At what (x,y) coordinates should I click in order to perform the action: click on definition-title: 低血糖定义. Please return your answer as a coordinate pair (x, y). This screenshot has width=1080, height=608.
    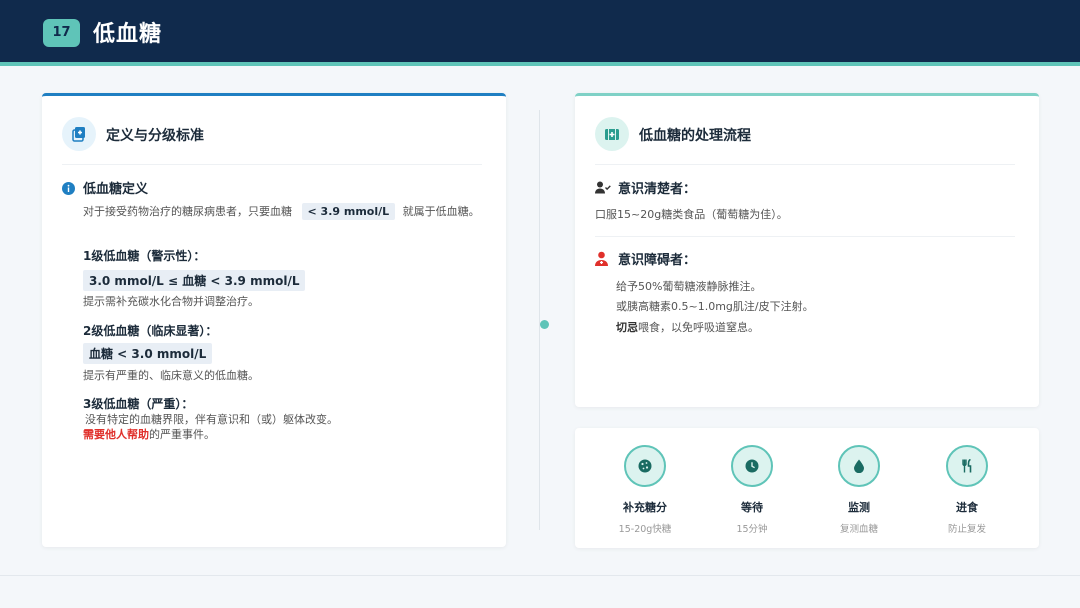
    Looking at the image, I should click on (116, 189).